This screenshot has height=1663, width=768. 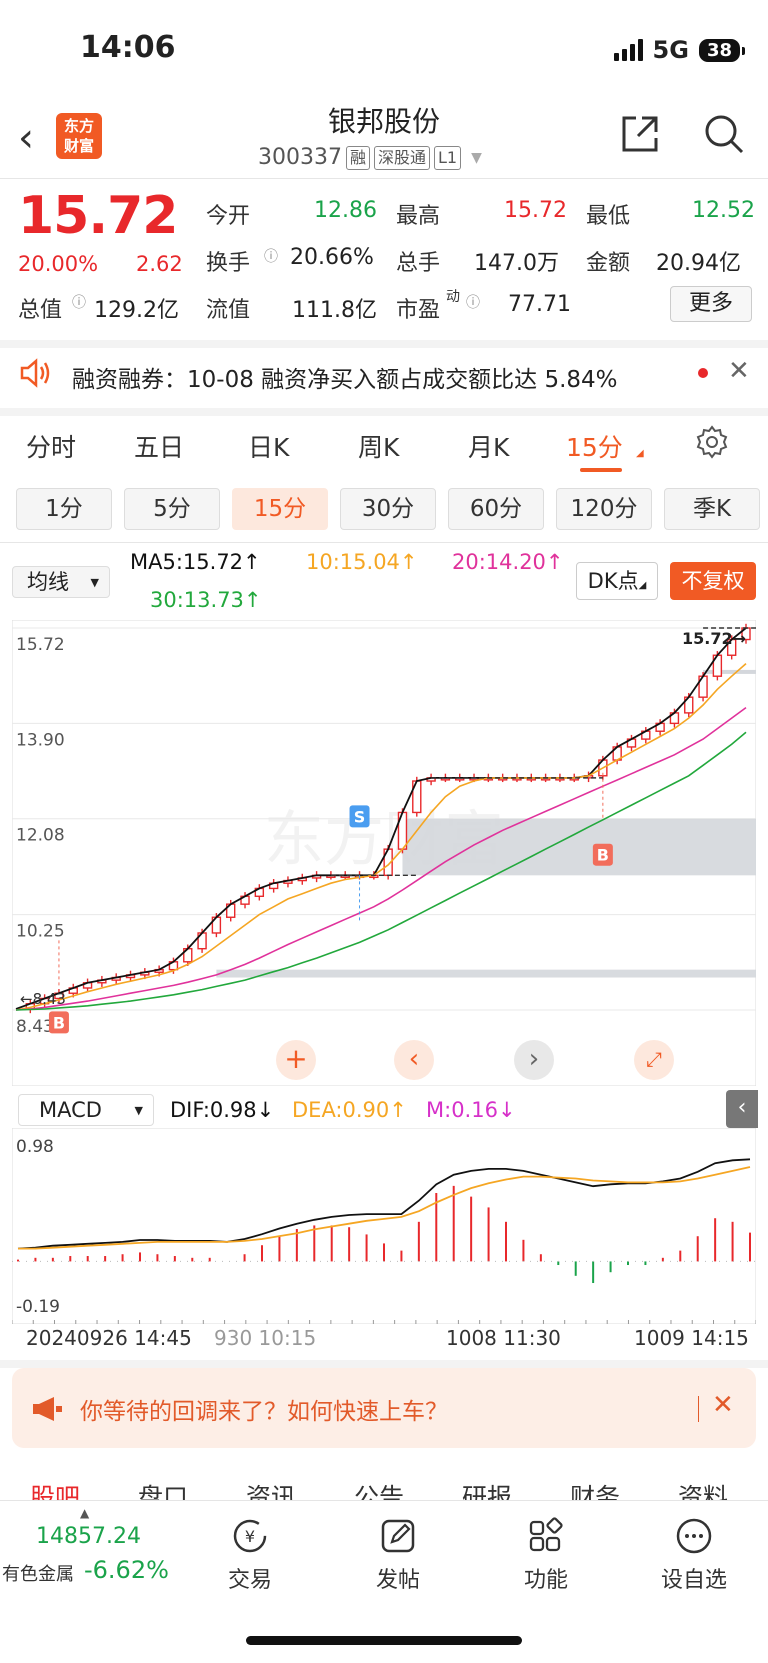 What do you see at coordinates (608, 216) in the screenshot?
I see `low-label: 最低` at bounding box center [608, 216].